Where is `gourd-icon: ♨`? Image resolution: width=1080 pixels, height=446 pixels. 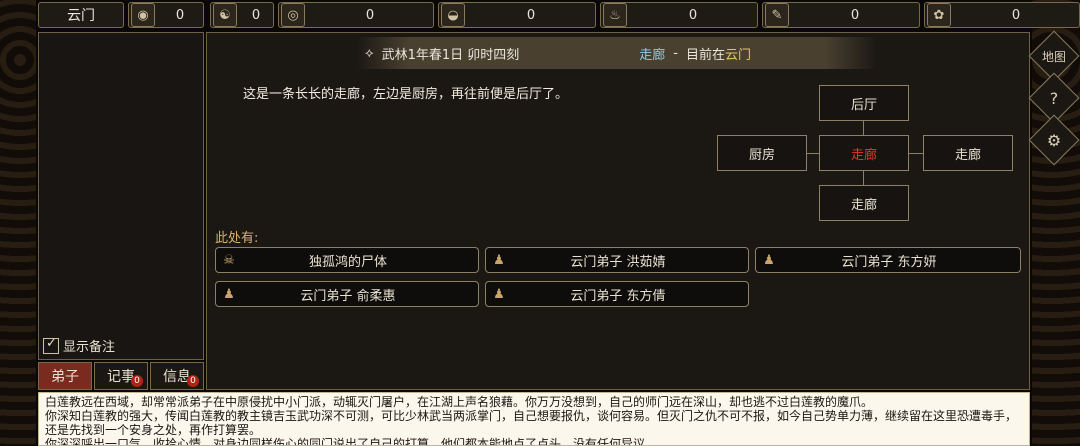
gourd-icon: ♨ is located at coordinates (615, 15).